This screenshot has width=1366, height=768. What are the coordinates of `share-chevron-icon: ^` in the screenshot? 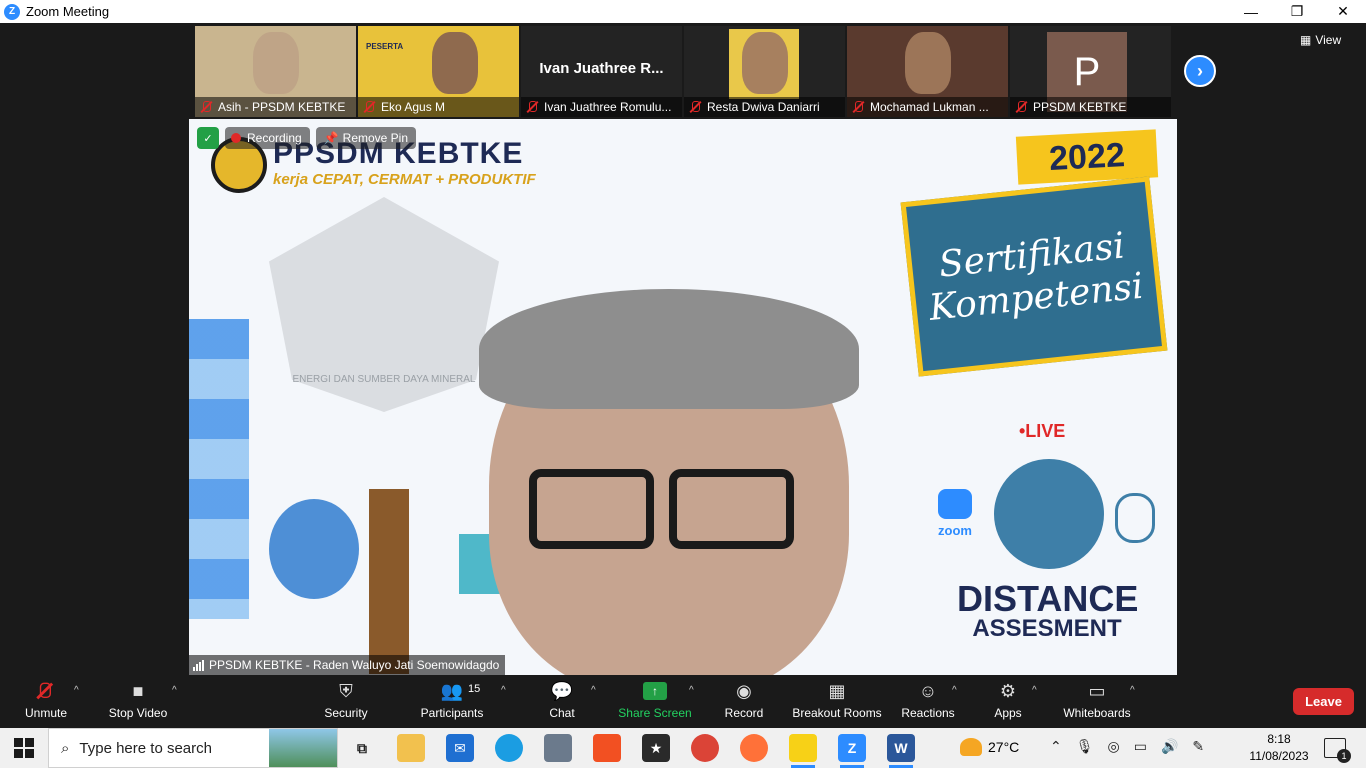 It's located at (691, 690).